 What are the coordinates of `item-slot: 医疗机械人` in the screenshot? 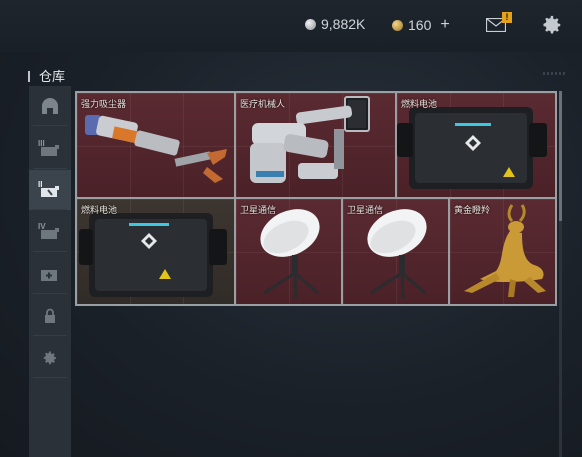 It's located at (315, 145).